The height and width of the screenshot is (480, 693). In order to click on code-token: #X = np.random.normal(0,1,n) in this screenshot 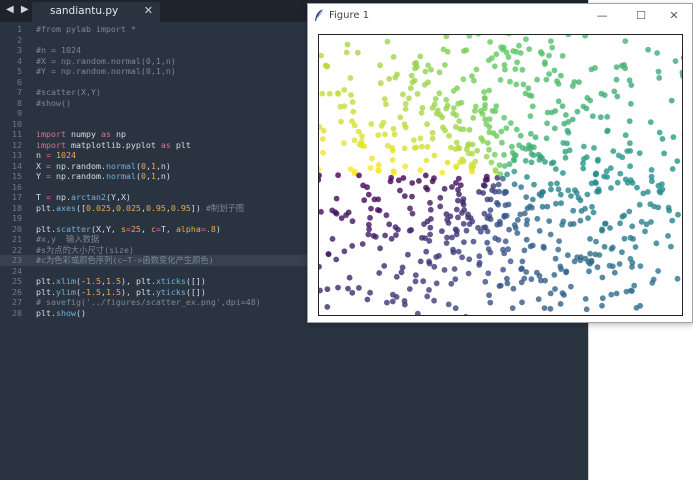, I will do `click(106, 60)`.